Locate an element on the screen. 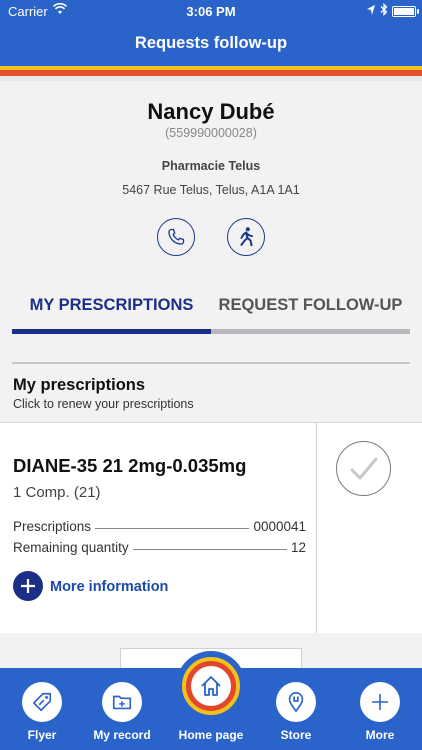 The image size is (422, 750). tab-request-follow-up: REQUEST FOLLOW-UP is located at coordinates (310, 305).